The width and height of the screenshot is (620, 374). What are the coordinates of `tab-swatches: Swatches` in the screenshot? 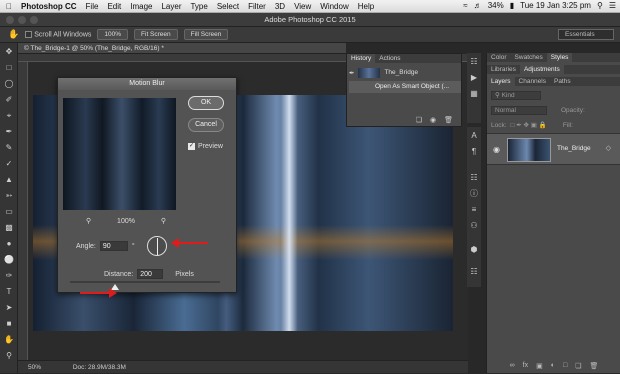 It's located at (529, 57).